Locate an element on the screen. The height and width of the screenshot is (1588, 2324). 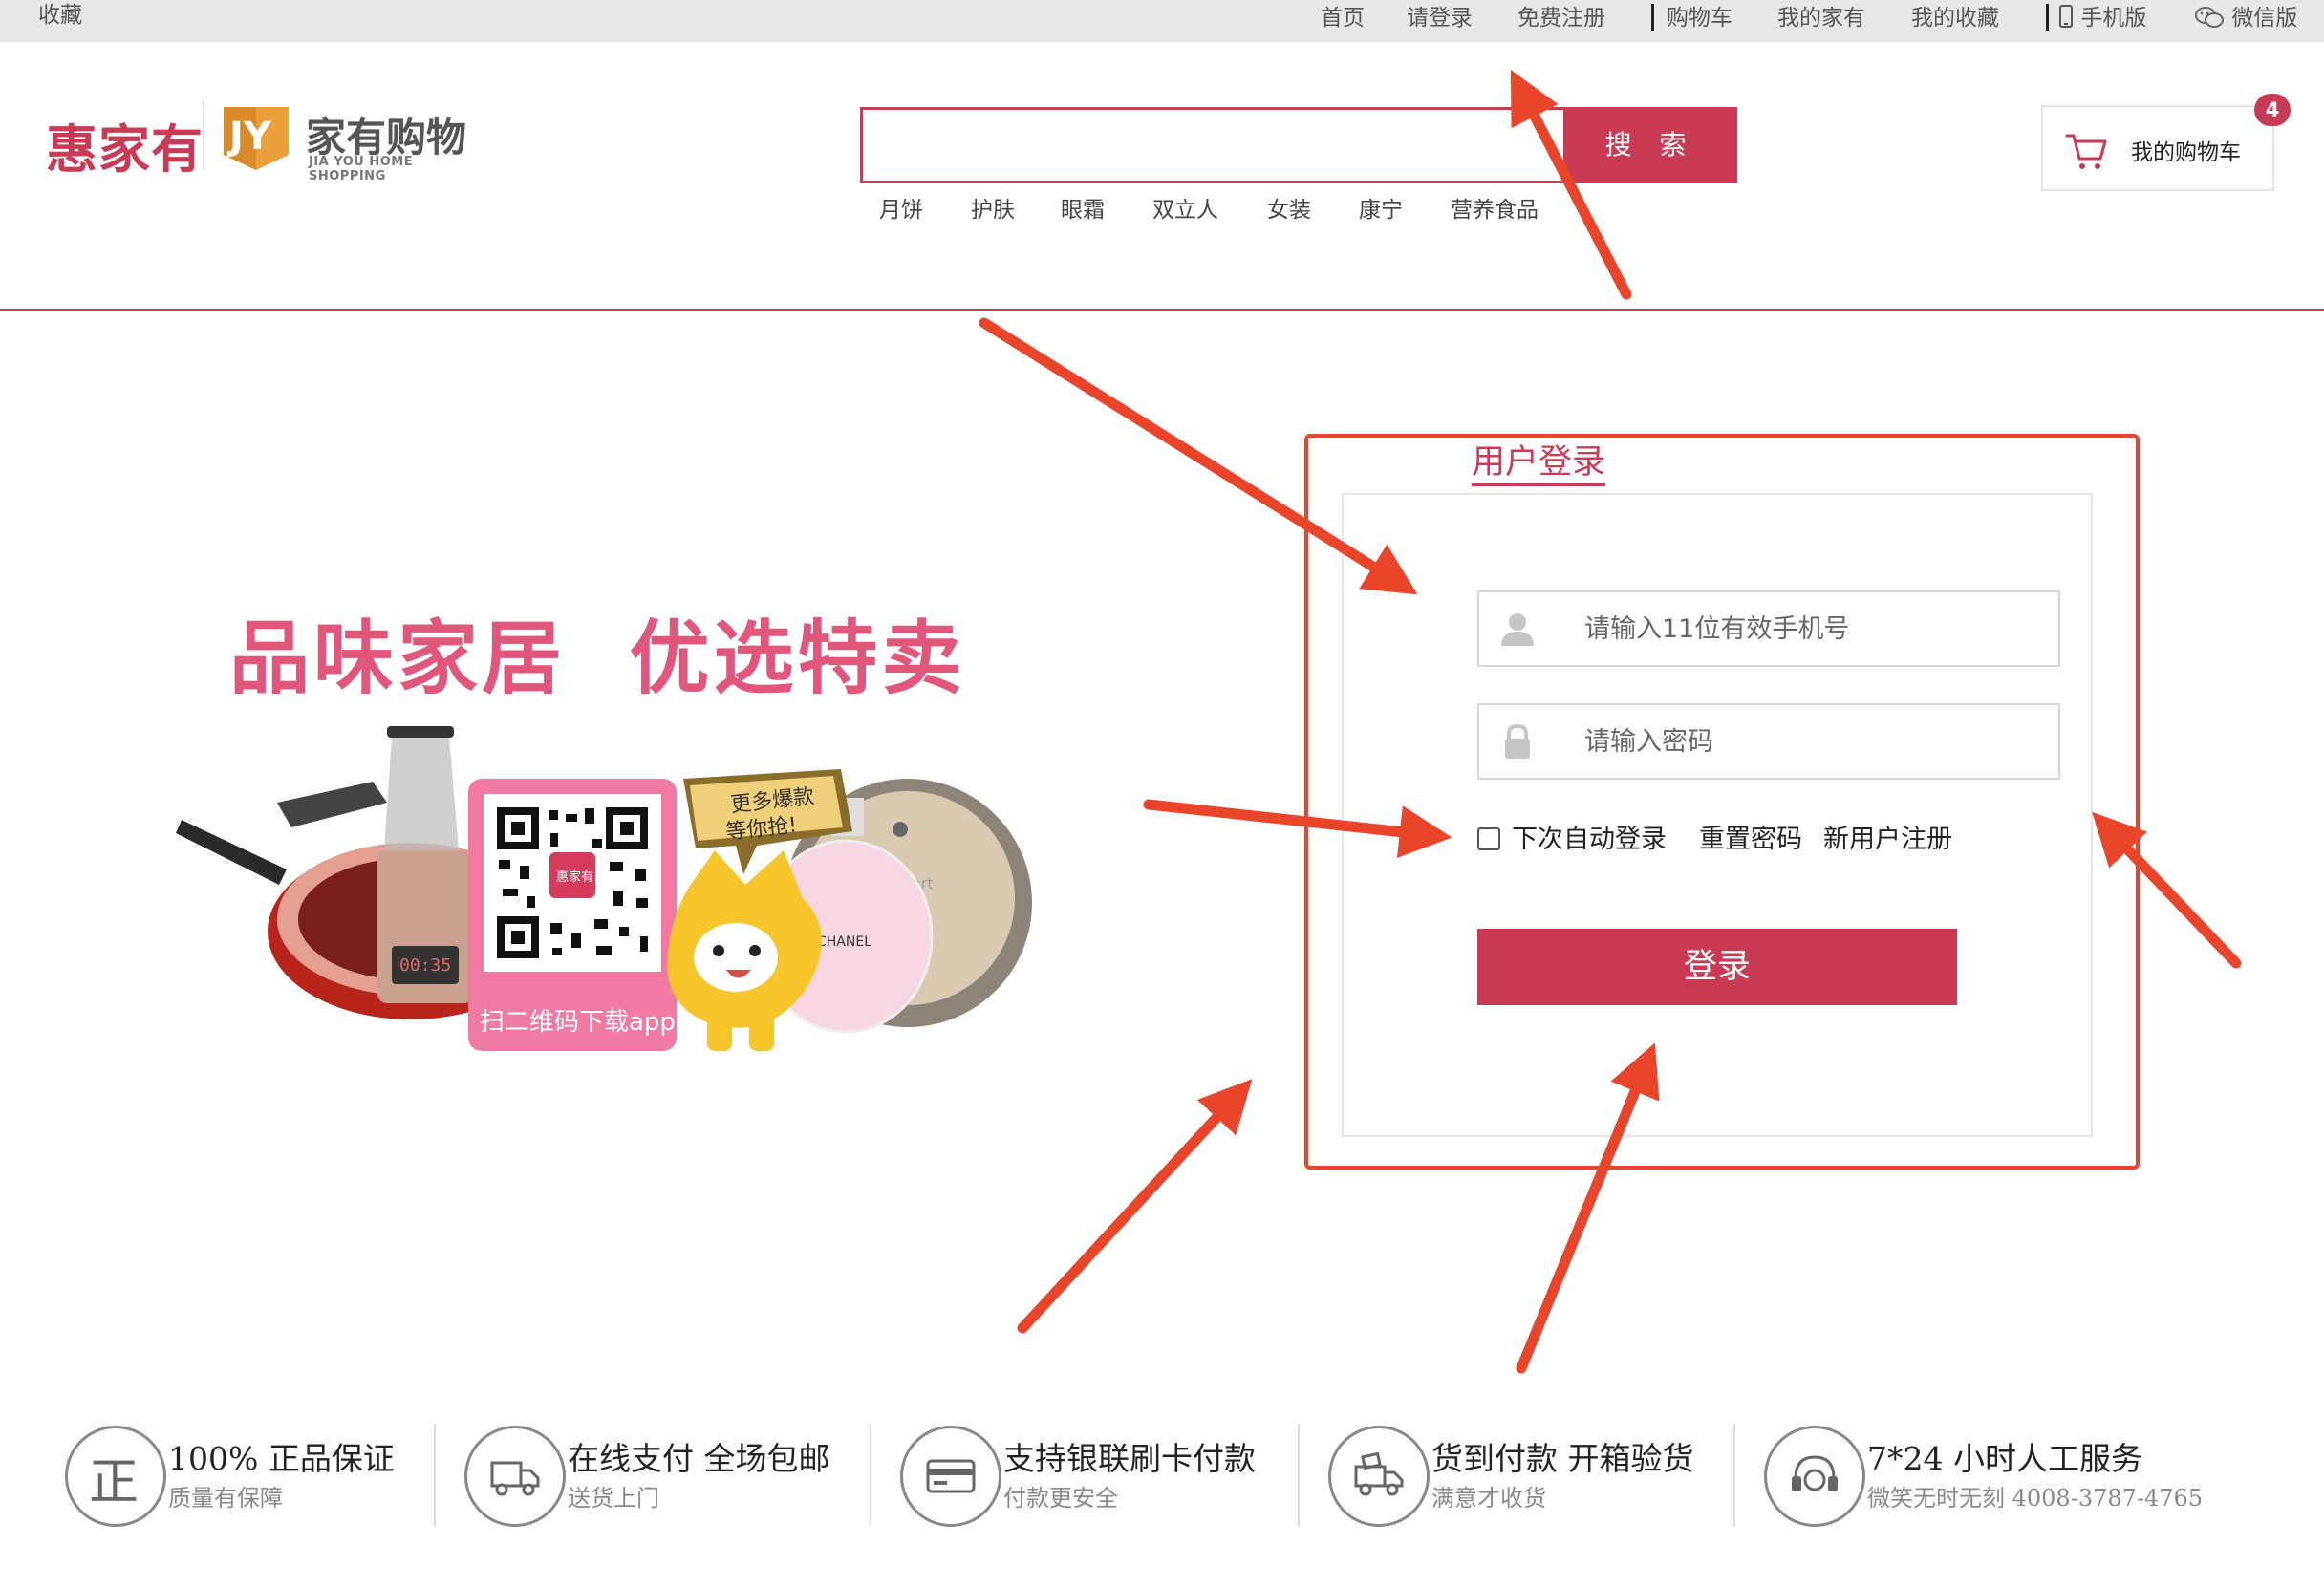
wechat-icon is located at coordinates (2209, 17).